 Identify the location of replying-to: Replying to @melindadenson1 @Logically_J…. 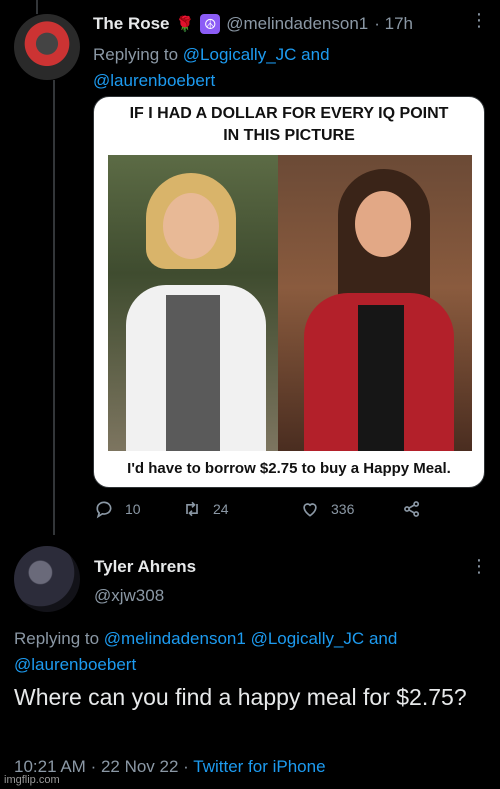
(249, 652).